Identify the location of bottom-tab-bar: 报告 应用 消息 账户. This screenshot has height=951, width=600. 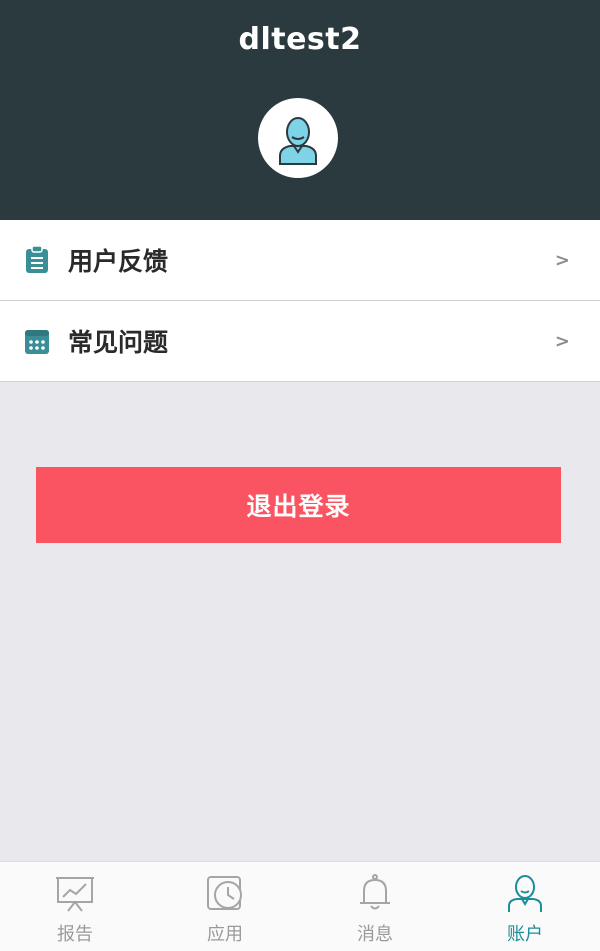
(300, 906).